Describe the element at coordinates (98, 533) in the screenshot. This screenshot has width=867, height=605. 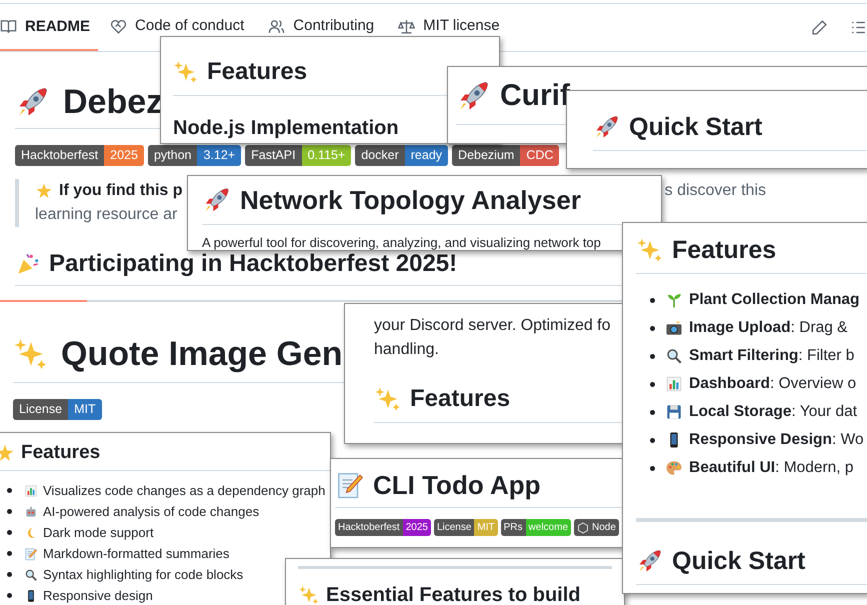
I see `feature-item: Dark mode support` at that location.